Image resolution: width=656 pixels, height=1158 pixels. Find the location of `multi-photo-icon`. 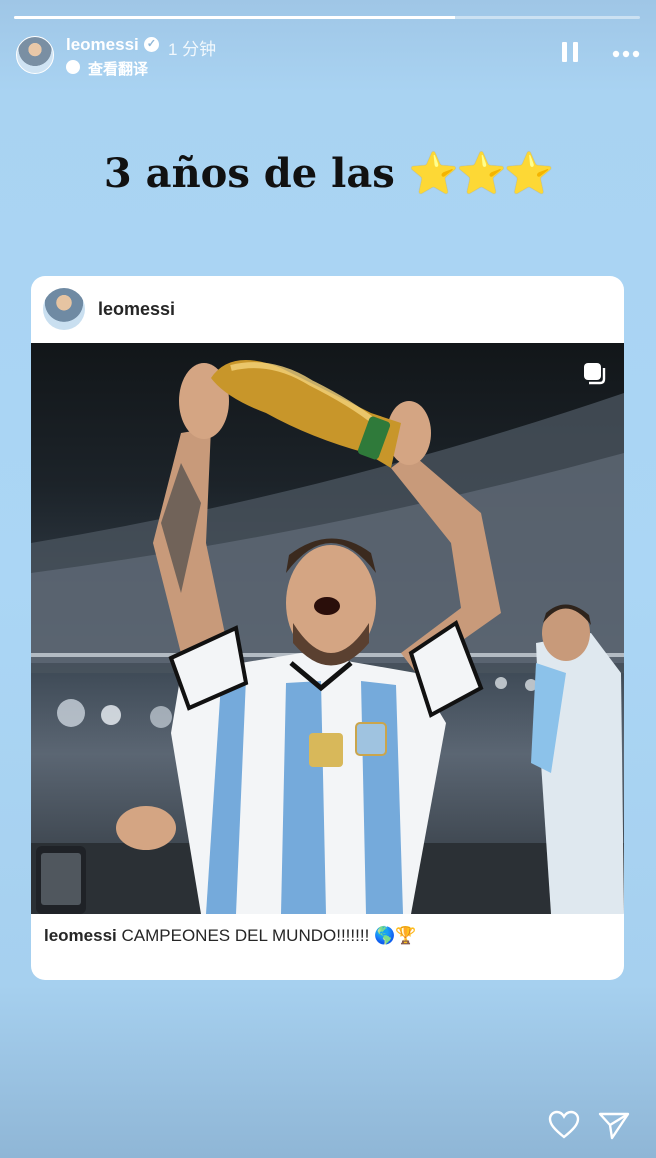

multi-photo-icon is located at coordinates (595, 374).